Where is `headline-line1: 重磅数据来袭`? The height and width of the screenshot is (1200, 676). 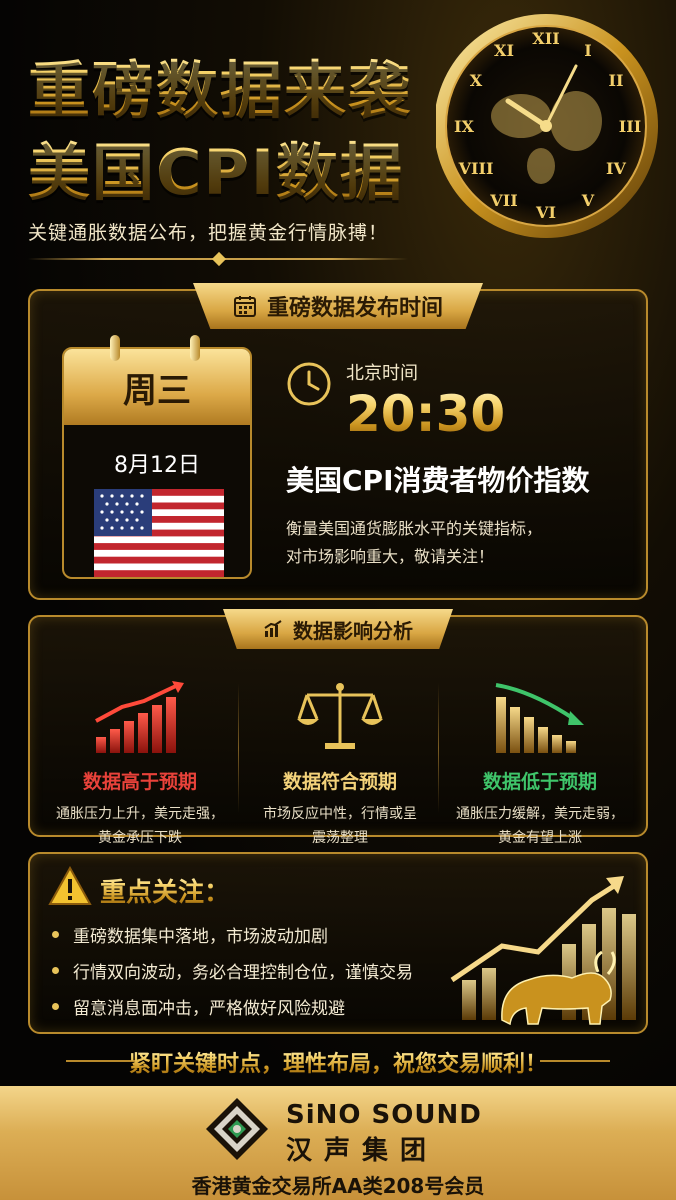
headline-line1: 重磅数据来袭 is located at coordinates (220, 85).